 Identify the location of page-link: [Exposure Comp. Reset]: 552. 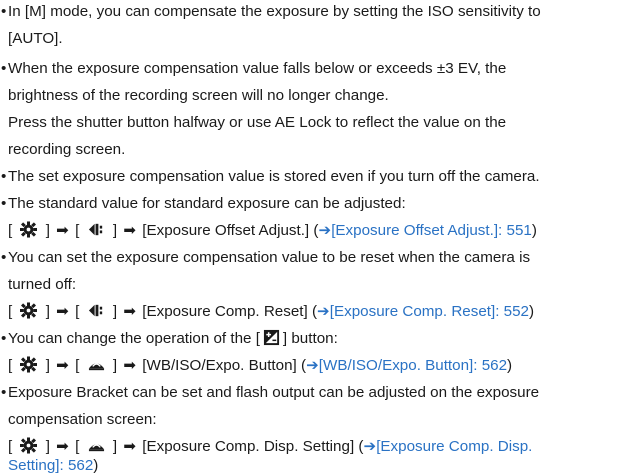
(429, 311).